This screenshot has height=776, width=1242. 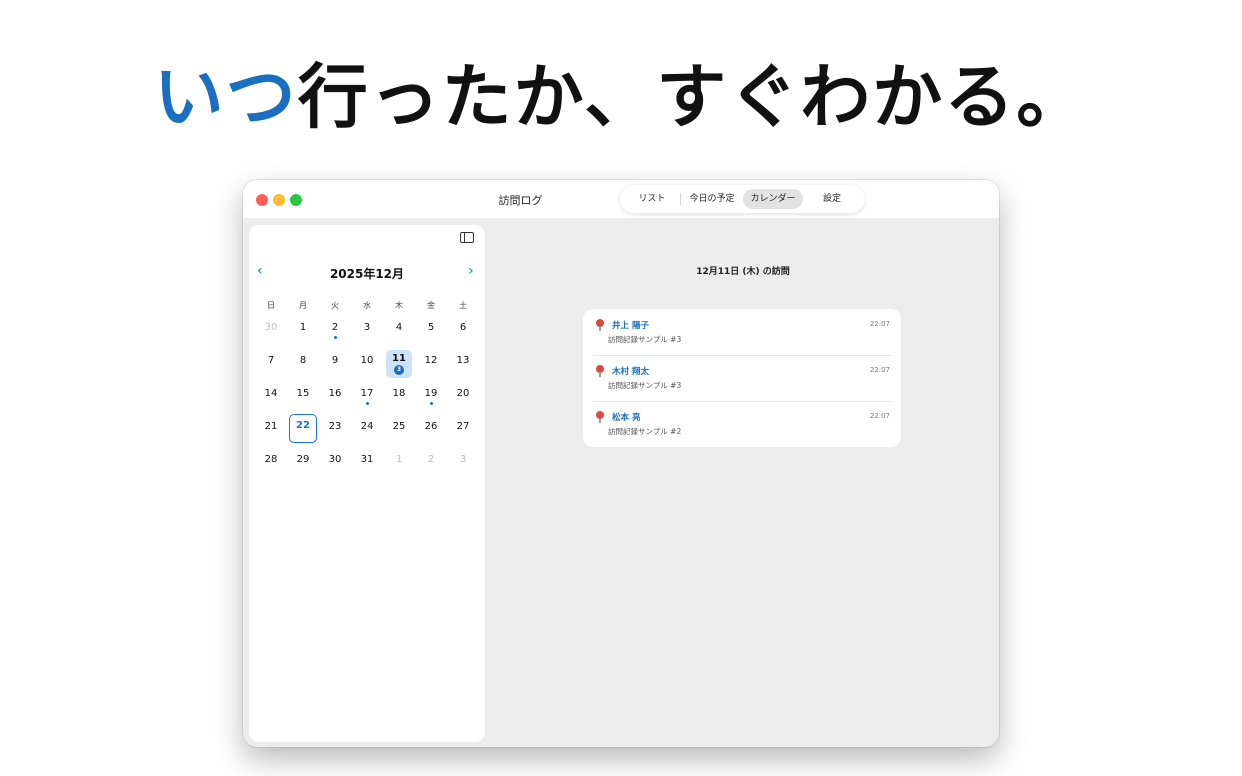 I want to click on headline-accent: いつ, so click(x=225, y=97).